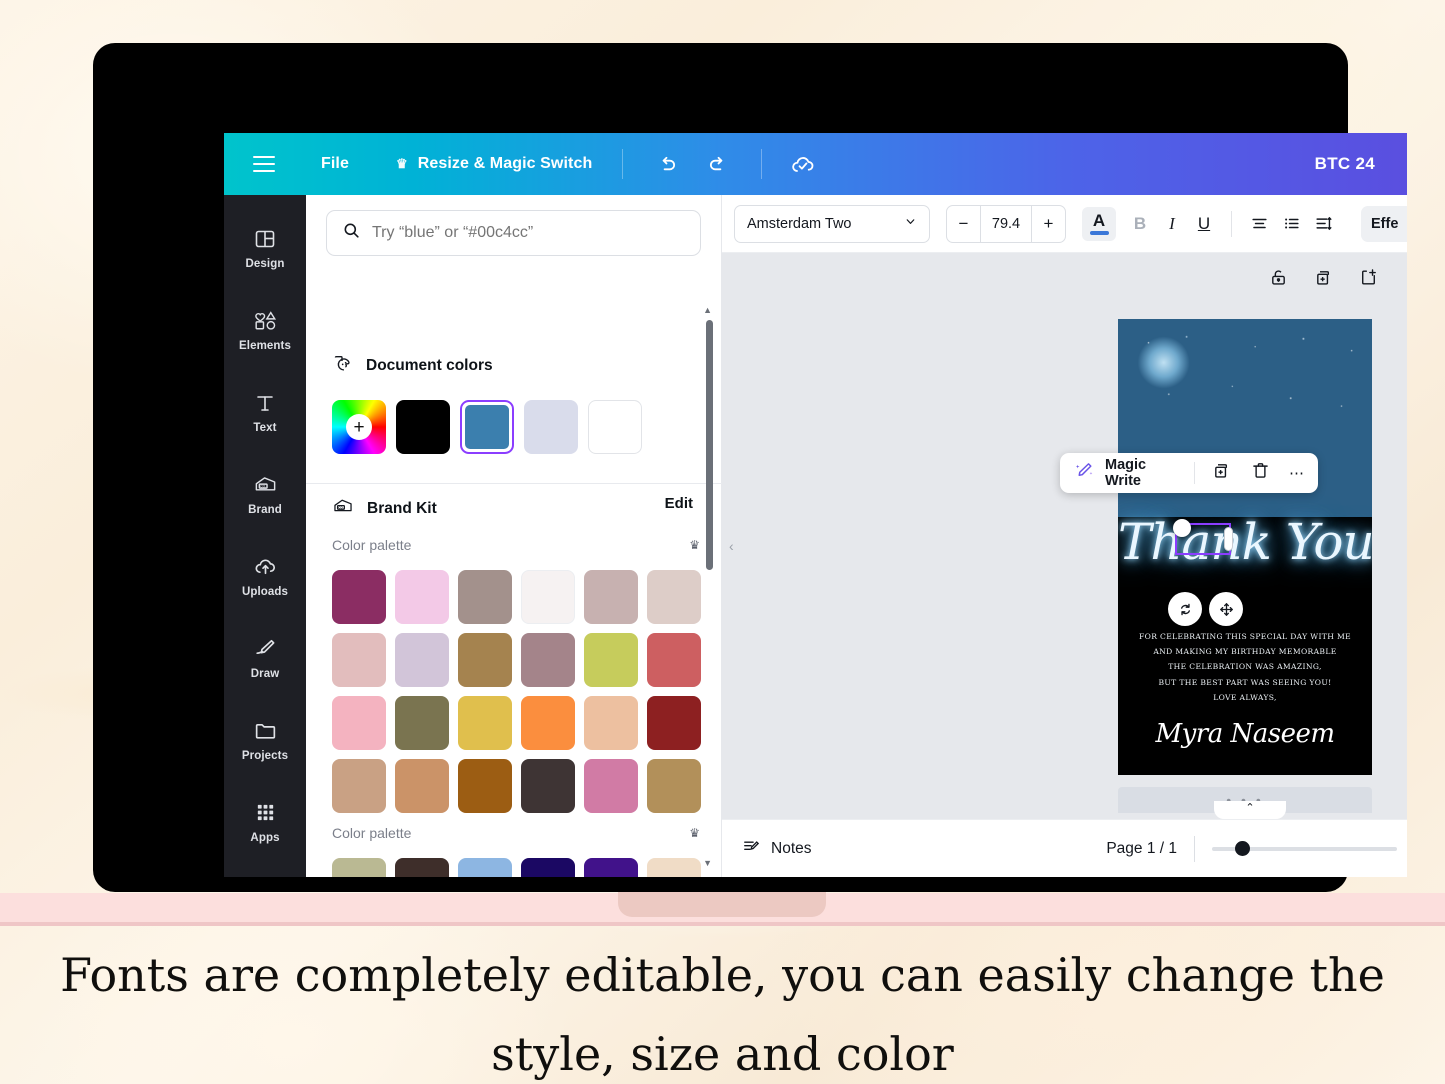 This screenshot has height=1084, width=1445. What do you see at coordinates (777, 849) in the screenshot?
I see `notes-button: Notes` at bounding box center [777, 849].